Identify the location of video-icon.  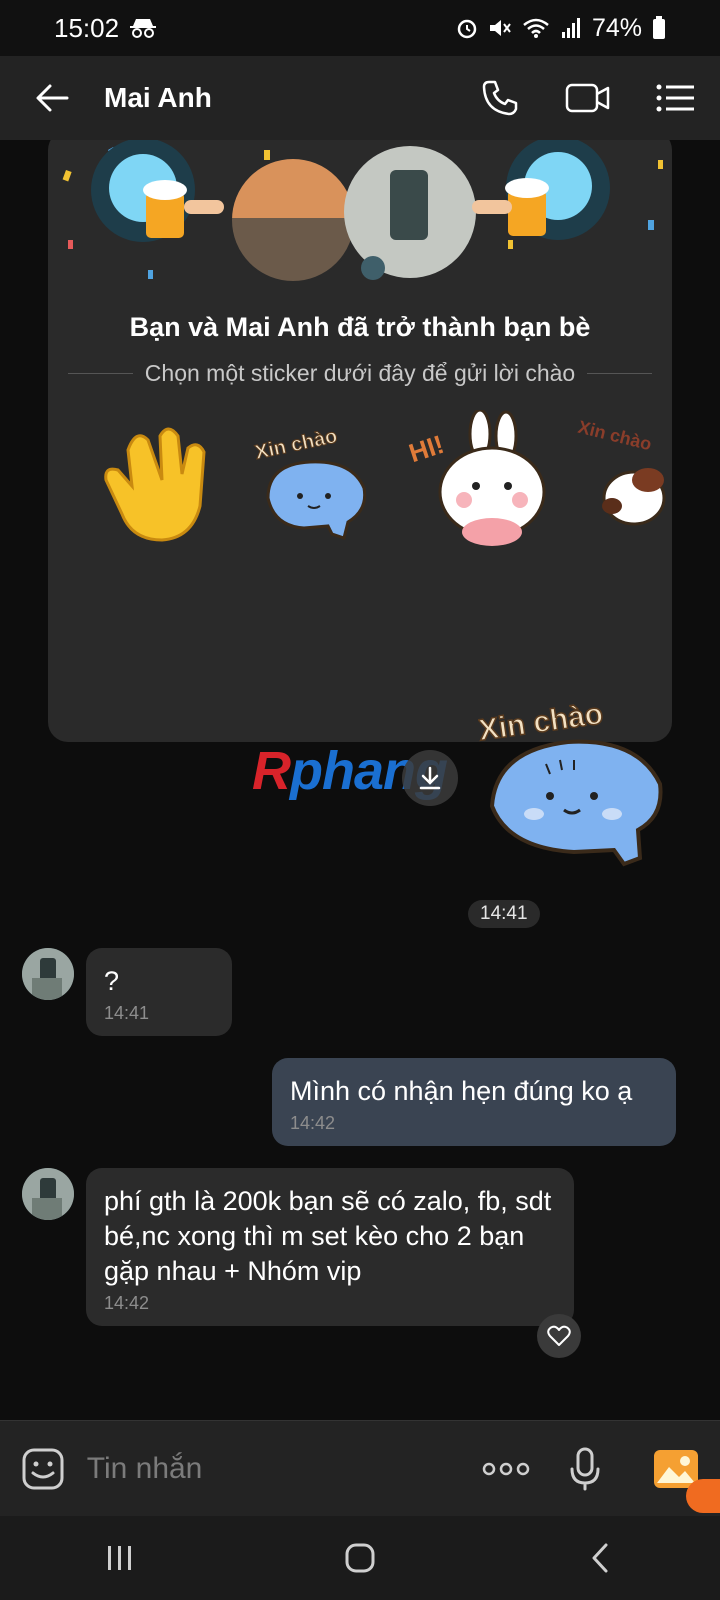
(587, 98).